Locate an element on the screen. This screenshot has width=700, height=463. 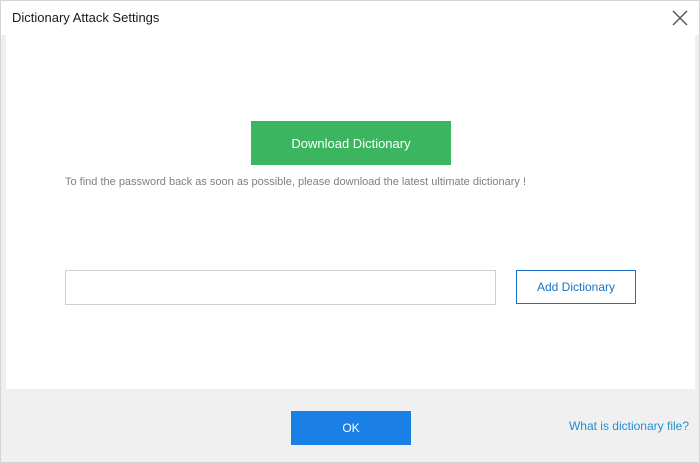
close-icon is located at coordinates (680, 18).